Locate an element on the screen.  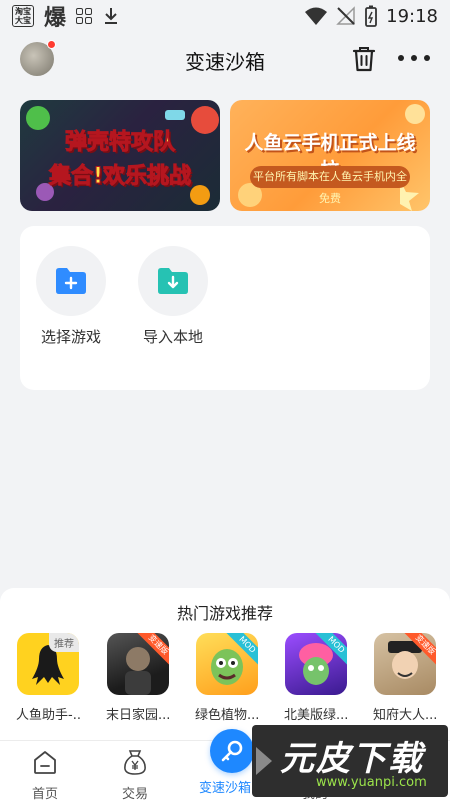
banner-subtitle: 平台所有脚本在人鱼云手机内全免费 is located at coordinates (330, 185).